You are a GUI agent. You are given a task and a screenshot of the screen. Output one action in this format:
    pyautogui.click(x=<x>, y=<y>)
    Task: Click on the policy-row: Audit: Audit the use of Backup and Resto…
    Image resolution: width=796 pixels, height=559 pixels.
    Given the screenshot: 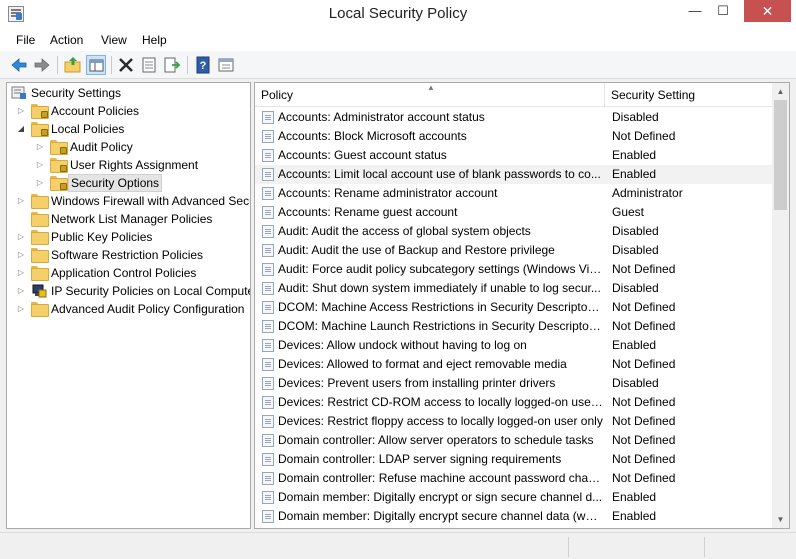 What is the action you would take?
    pyautogui.click(x=514, y=250)
    